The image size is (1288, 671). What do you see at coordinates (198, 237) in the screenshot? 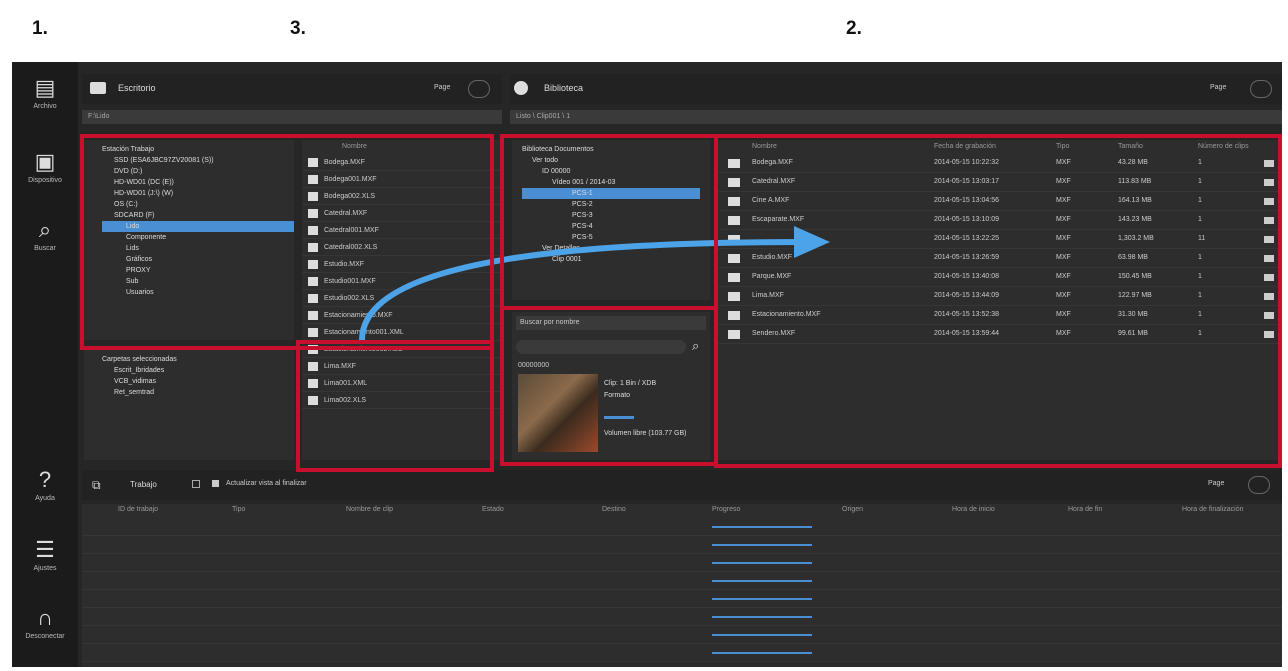
I see `tree-item: Componente` at bounding box center [198, 237].